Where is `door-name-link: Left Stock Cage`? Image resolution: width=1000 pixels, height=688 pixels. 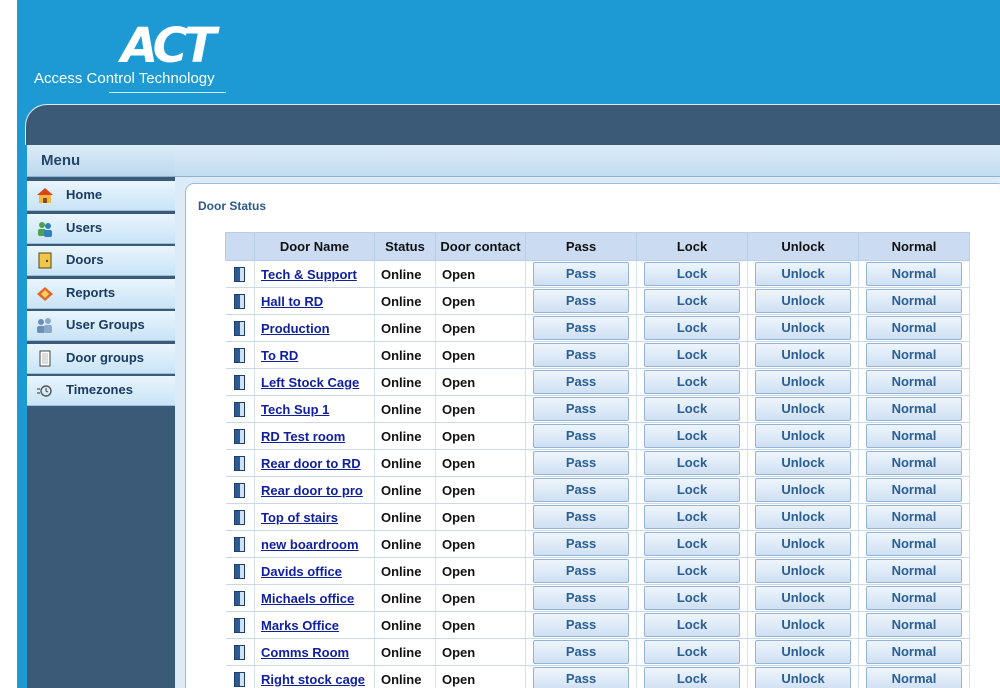
door-name-link: Left Stock Cage is located at coordinates (310, 382).